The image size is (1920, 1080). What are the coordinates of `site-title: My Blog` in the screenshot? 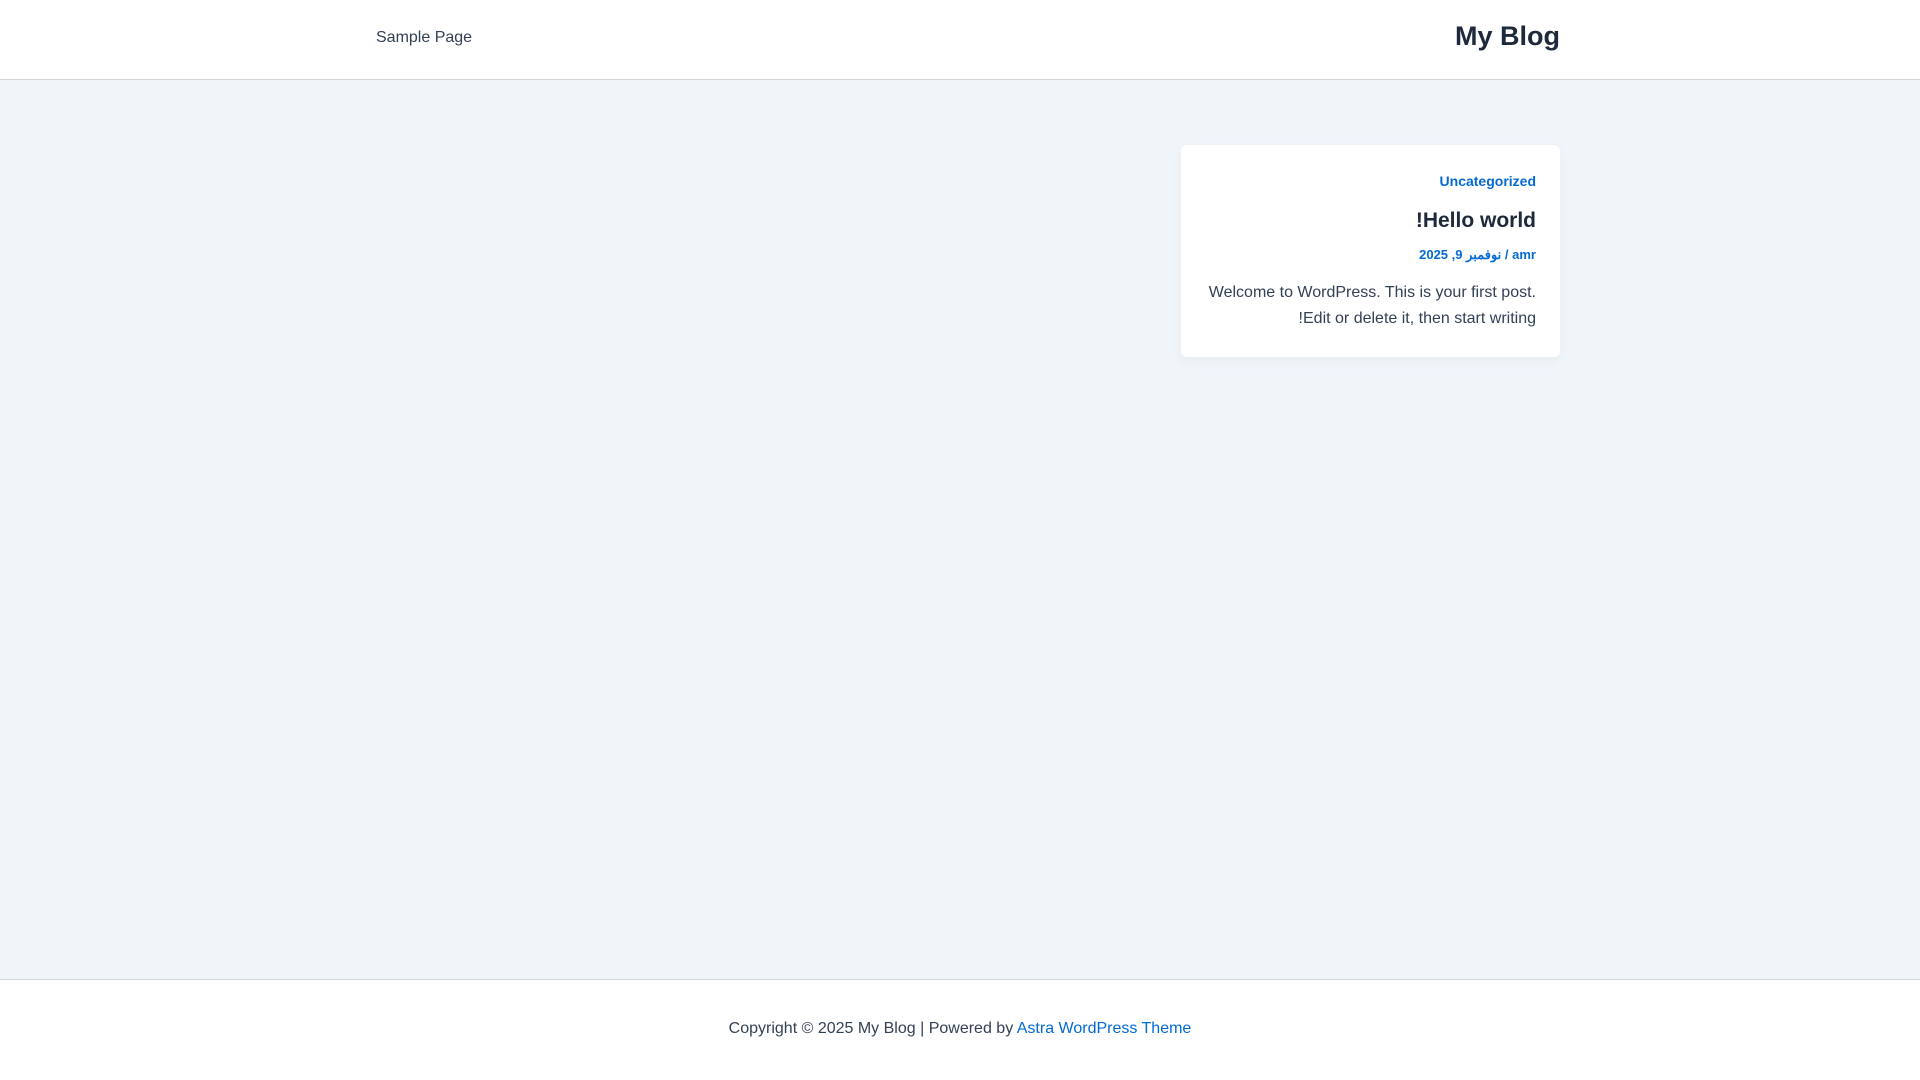 It's located at (1507, 36).